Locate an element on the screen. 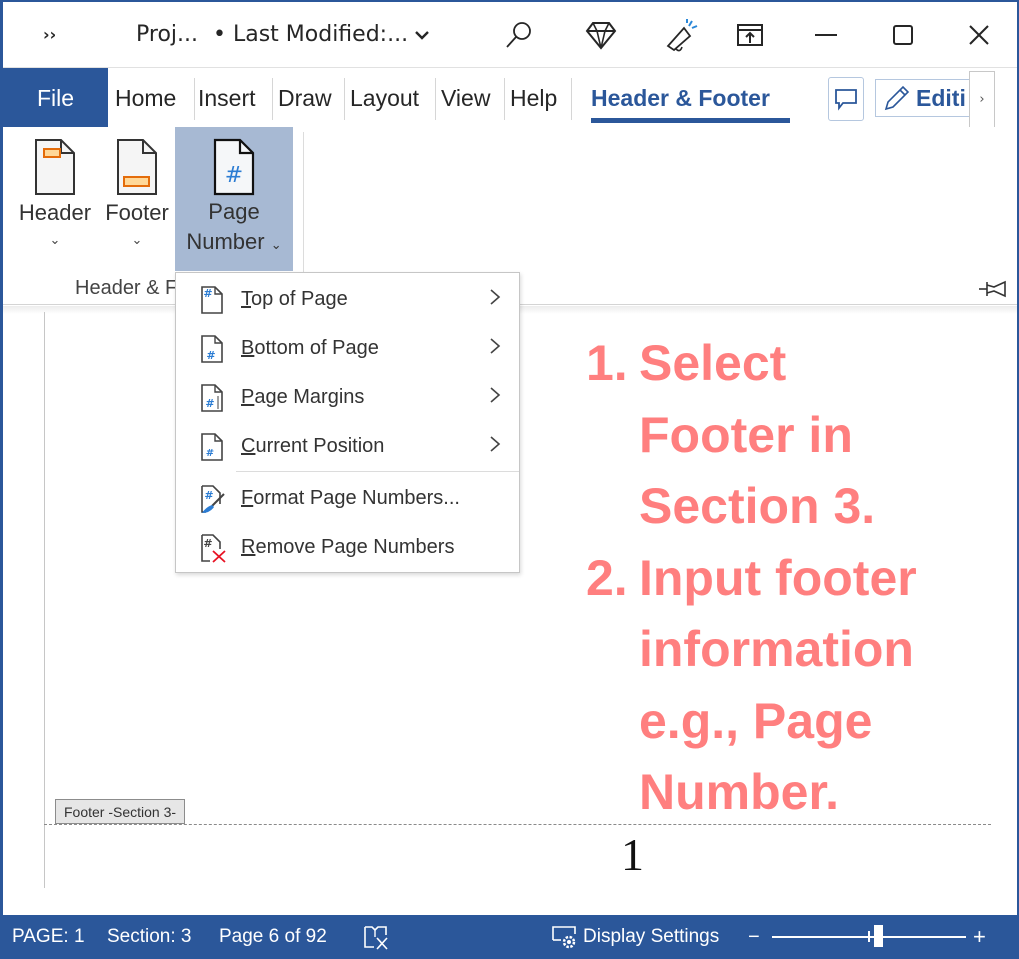 The height and width of the screenshot is (959, 1019). status-section: Section: 3 is located at coordinates (149, 937).